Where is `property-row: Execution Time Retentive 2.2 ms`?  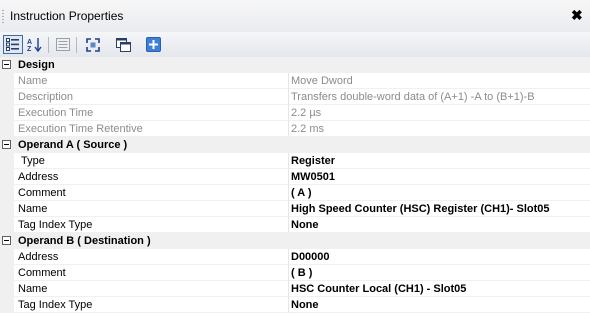
property-row: Execution Time Retentive 2.2 ms is located at coordinates (295, 129).